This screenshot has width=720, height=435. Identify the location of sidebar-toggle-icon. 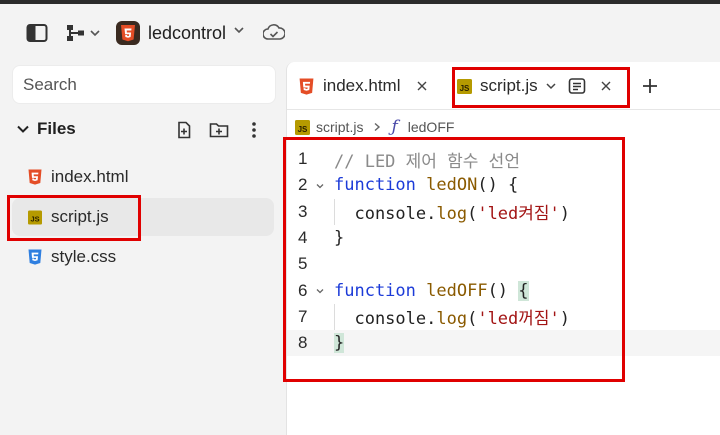
(37, 33).